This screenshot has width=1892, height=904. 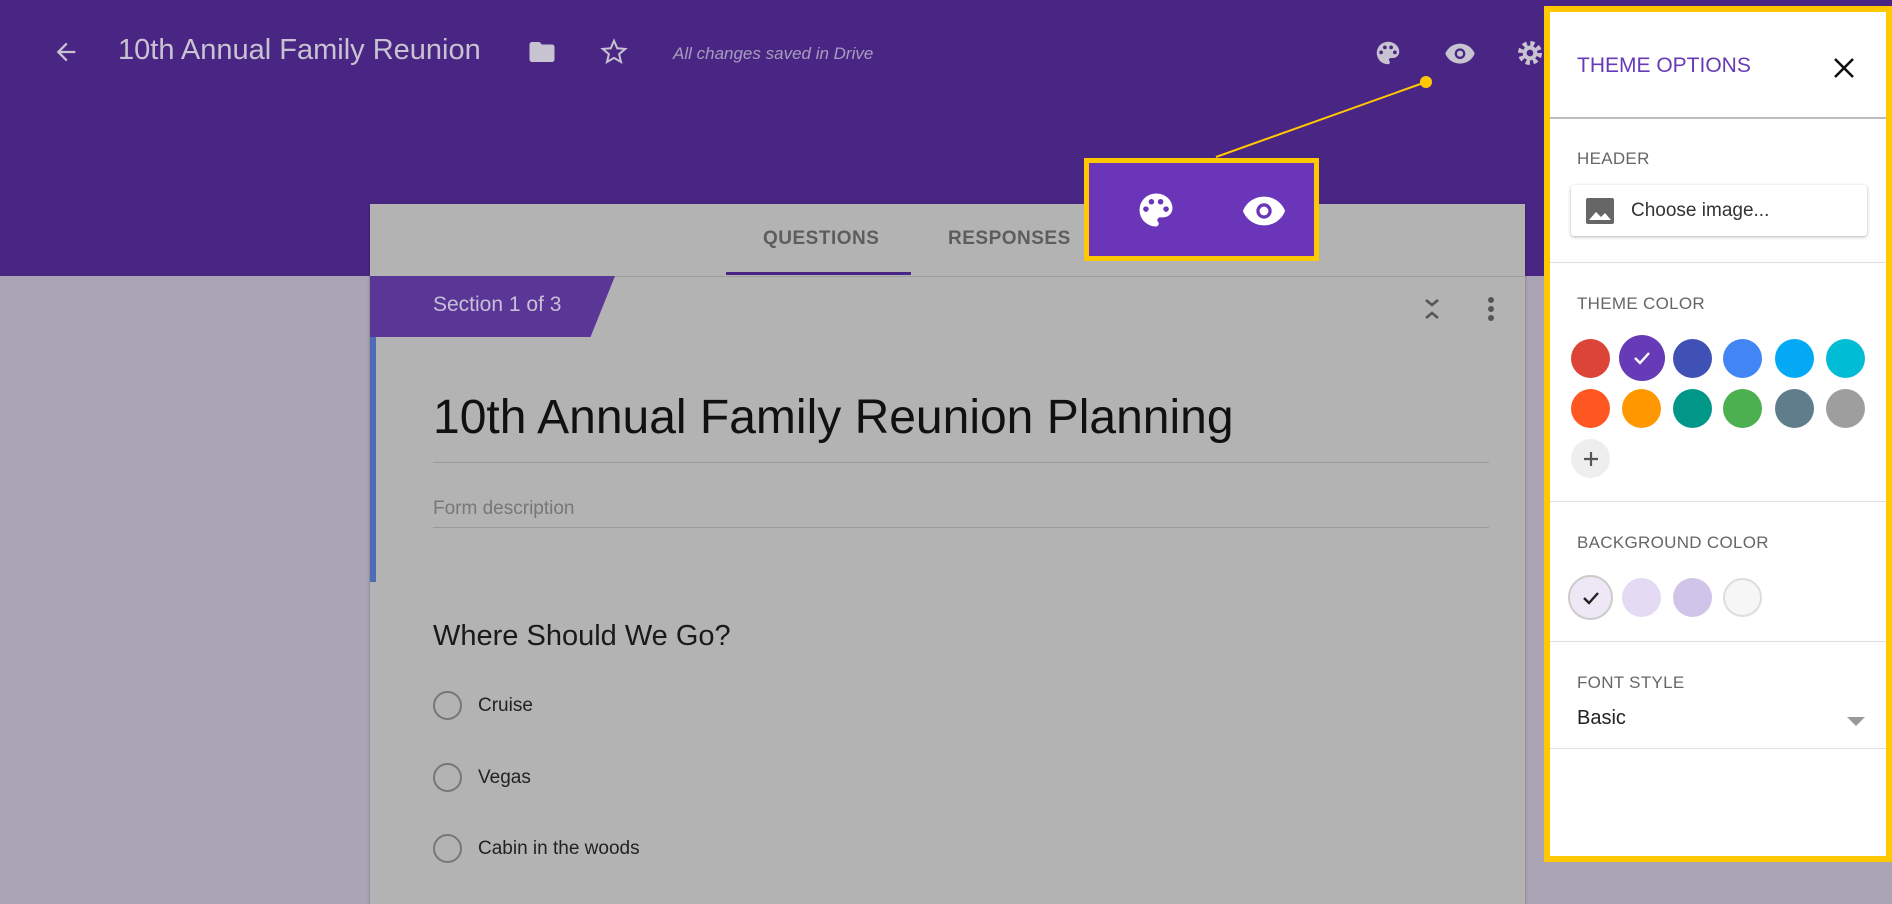 What do you see at coordinates (1590, 458) in the screenshot?
I see `add-custom-color-button` at bounding box center [1590, 458].